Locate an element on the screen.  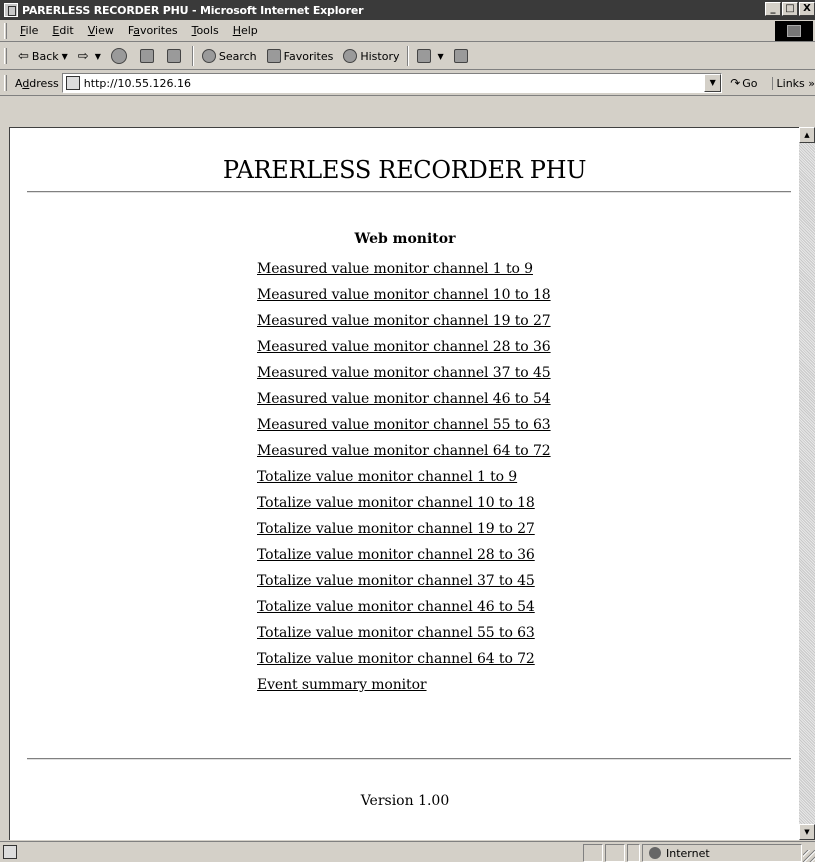
standard-toolbar: ⇦ Back ▼ ⇨ ▼ Search Favorites History ▼ is located at coordinates (407, 56).